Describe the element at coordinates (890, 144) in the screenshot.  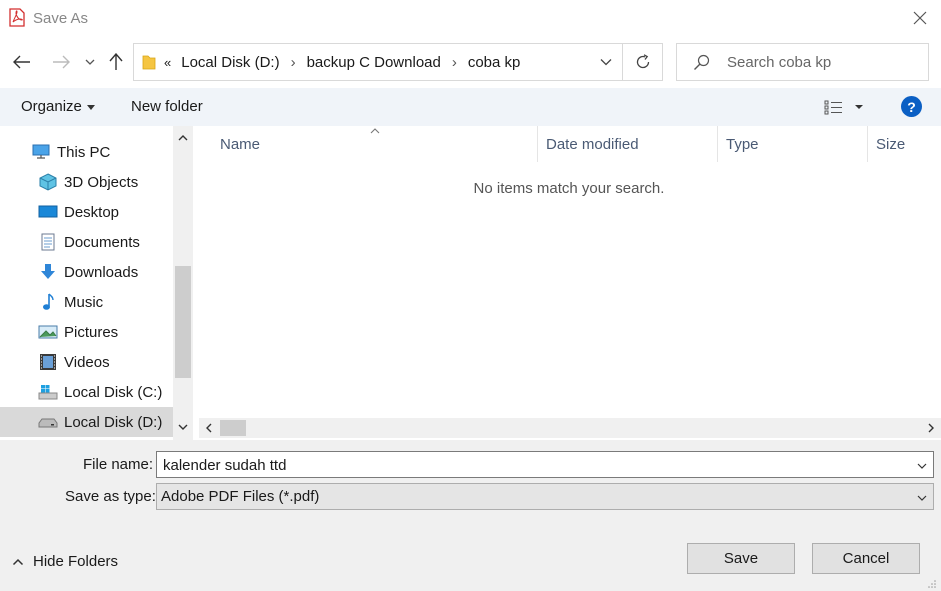
I see `column-header-size: Size` at that location.